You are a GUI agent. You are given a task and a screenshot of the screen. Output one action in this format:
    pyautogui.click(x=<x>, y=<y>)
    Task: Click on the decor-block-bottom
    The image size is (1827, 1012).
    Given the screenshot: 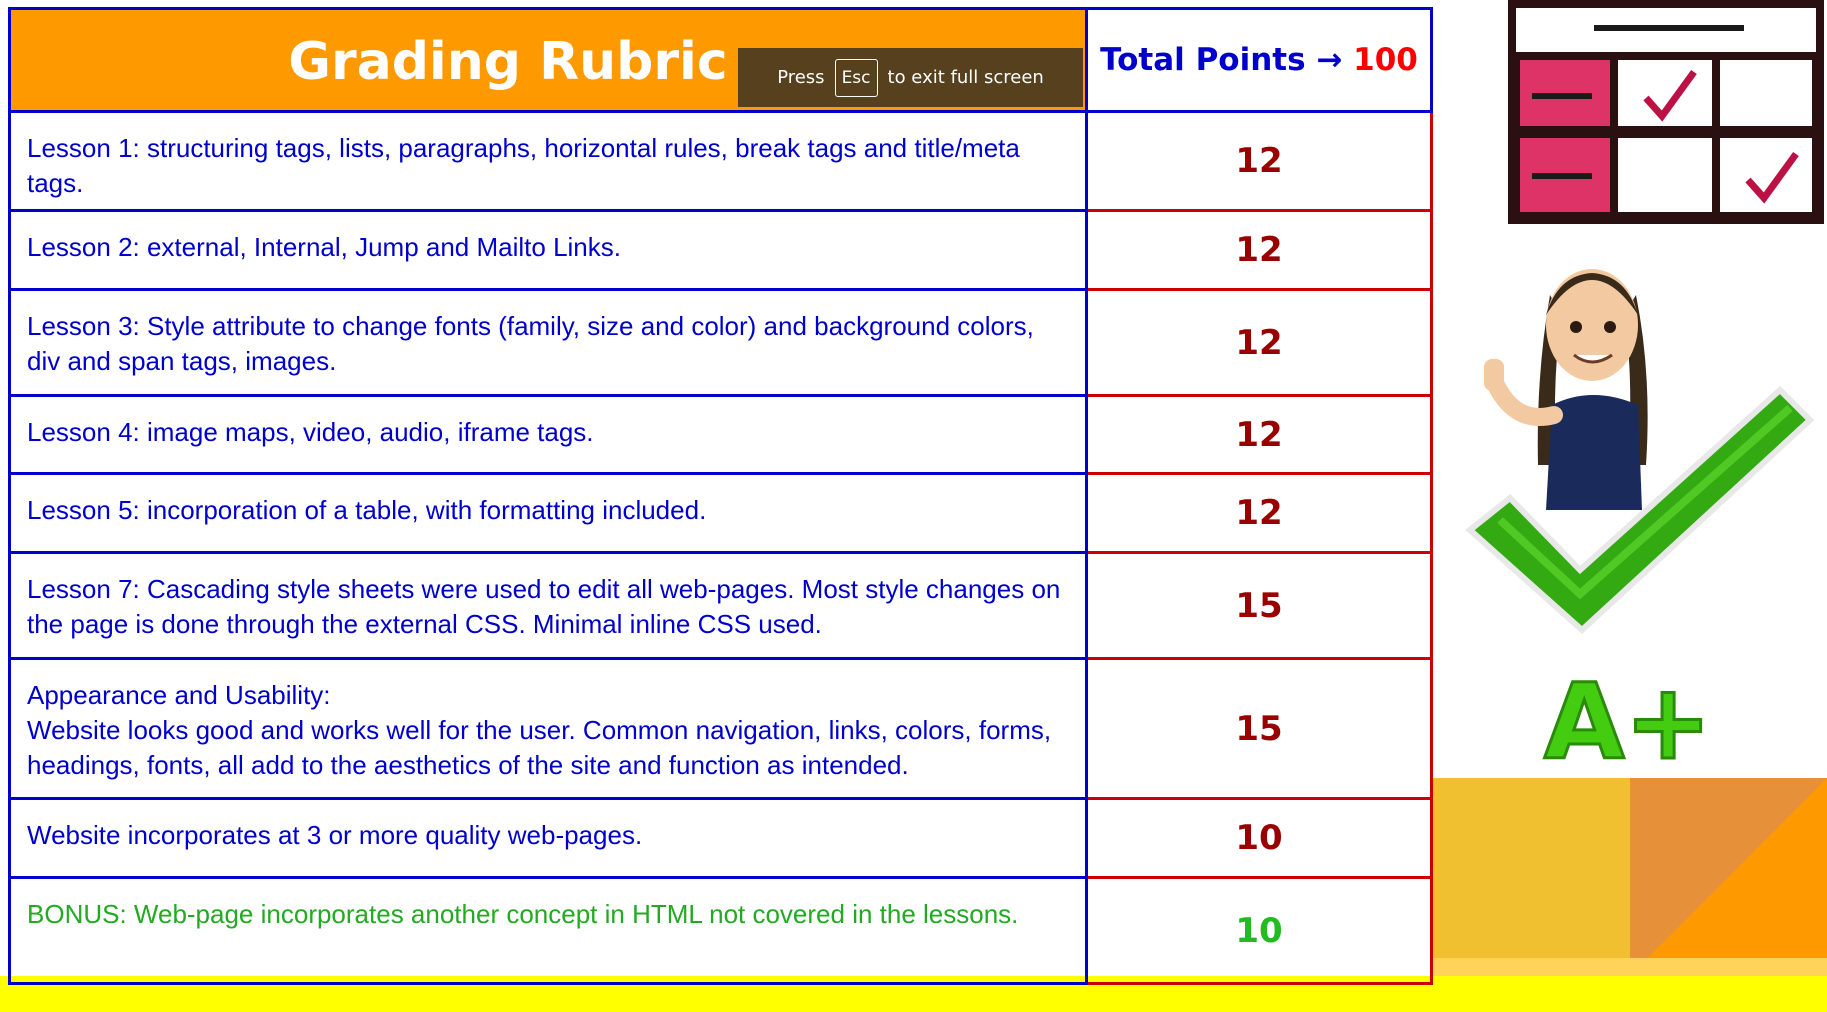 What is the action you would take?
    pyautogui.click(x=1628, y=967)
    